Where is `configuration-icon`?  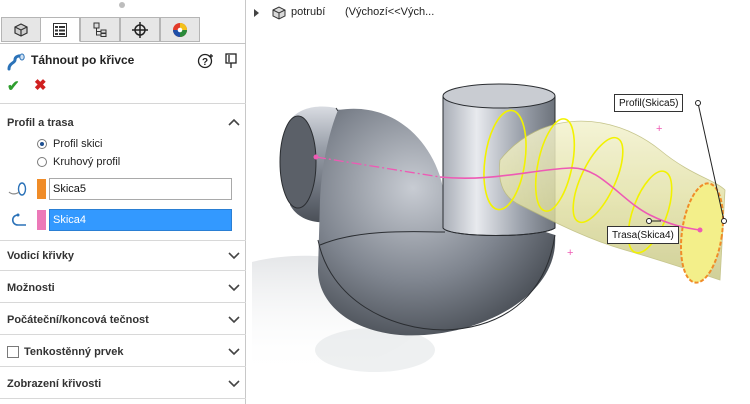 configuration-icon is located at coordinates (100, 29).